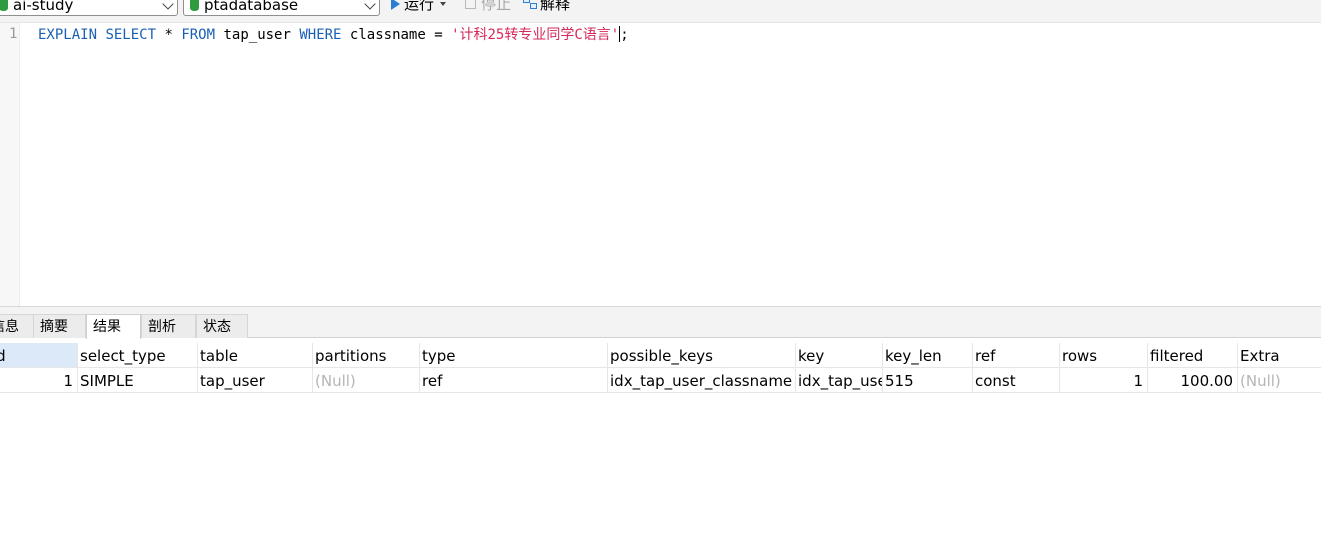 The image size is (1321, 554). What do you see at coordinates (530, 5) in the screenshot?
I see `explain-icon` at bounding box center [530, 5].